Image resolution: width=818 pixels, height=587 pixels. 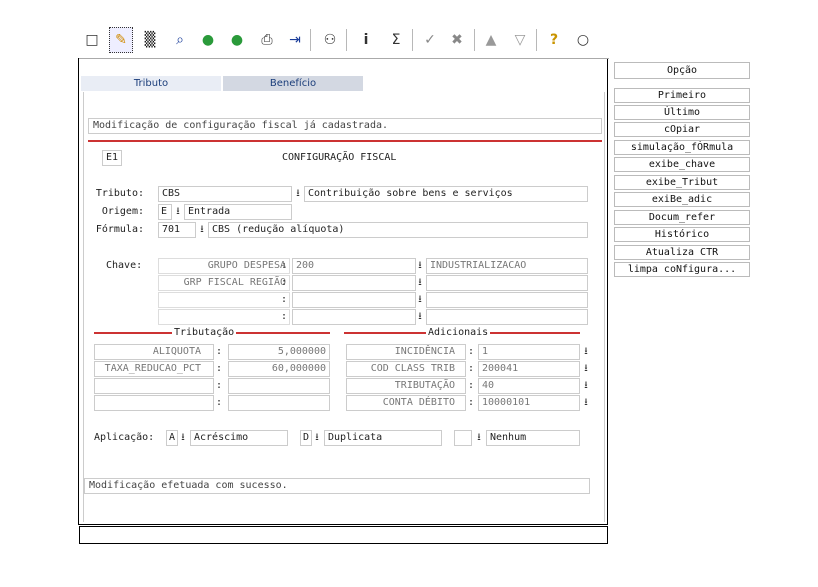 I want to click on aplicacao-n-dropdown-icon: ⭳, so click(x=479, y=438).